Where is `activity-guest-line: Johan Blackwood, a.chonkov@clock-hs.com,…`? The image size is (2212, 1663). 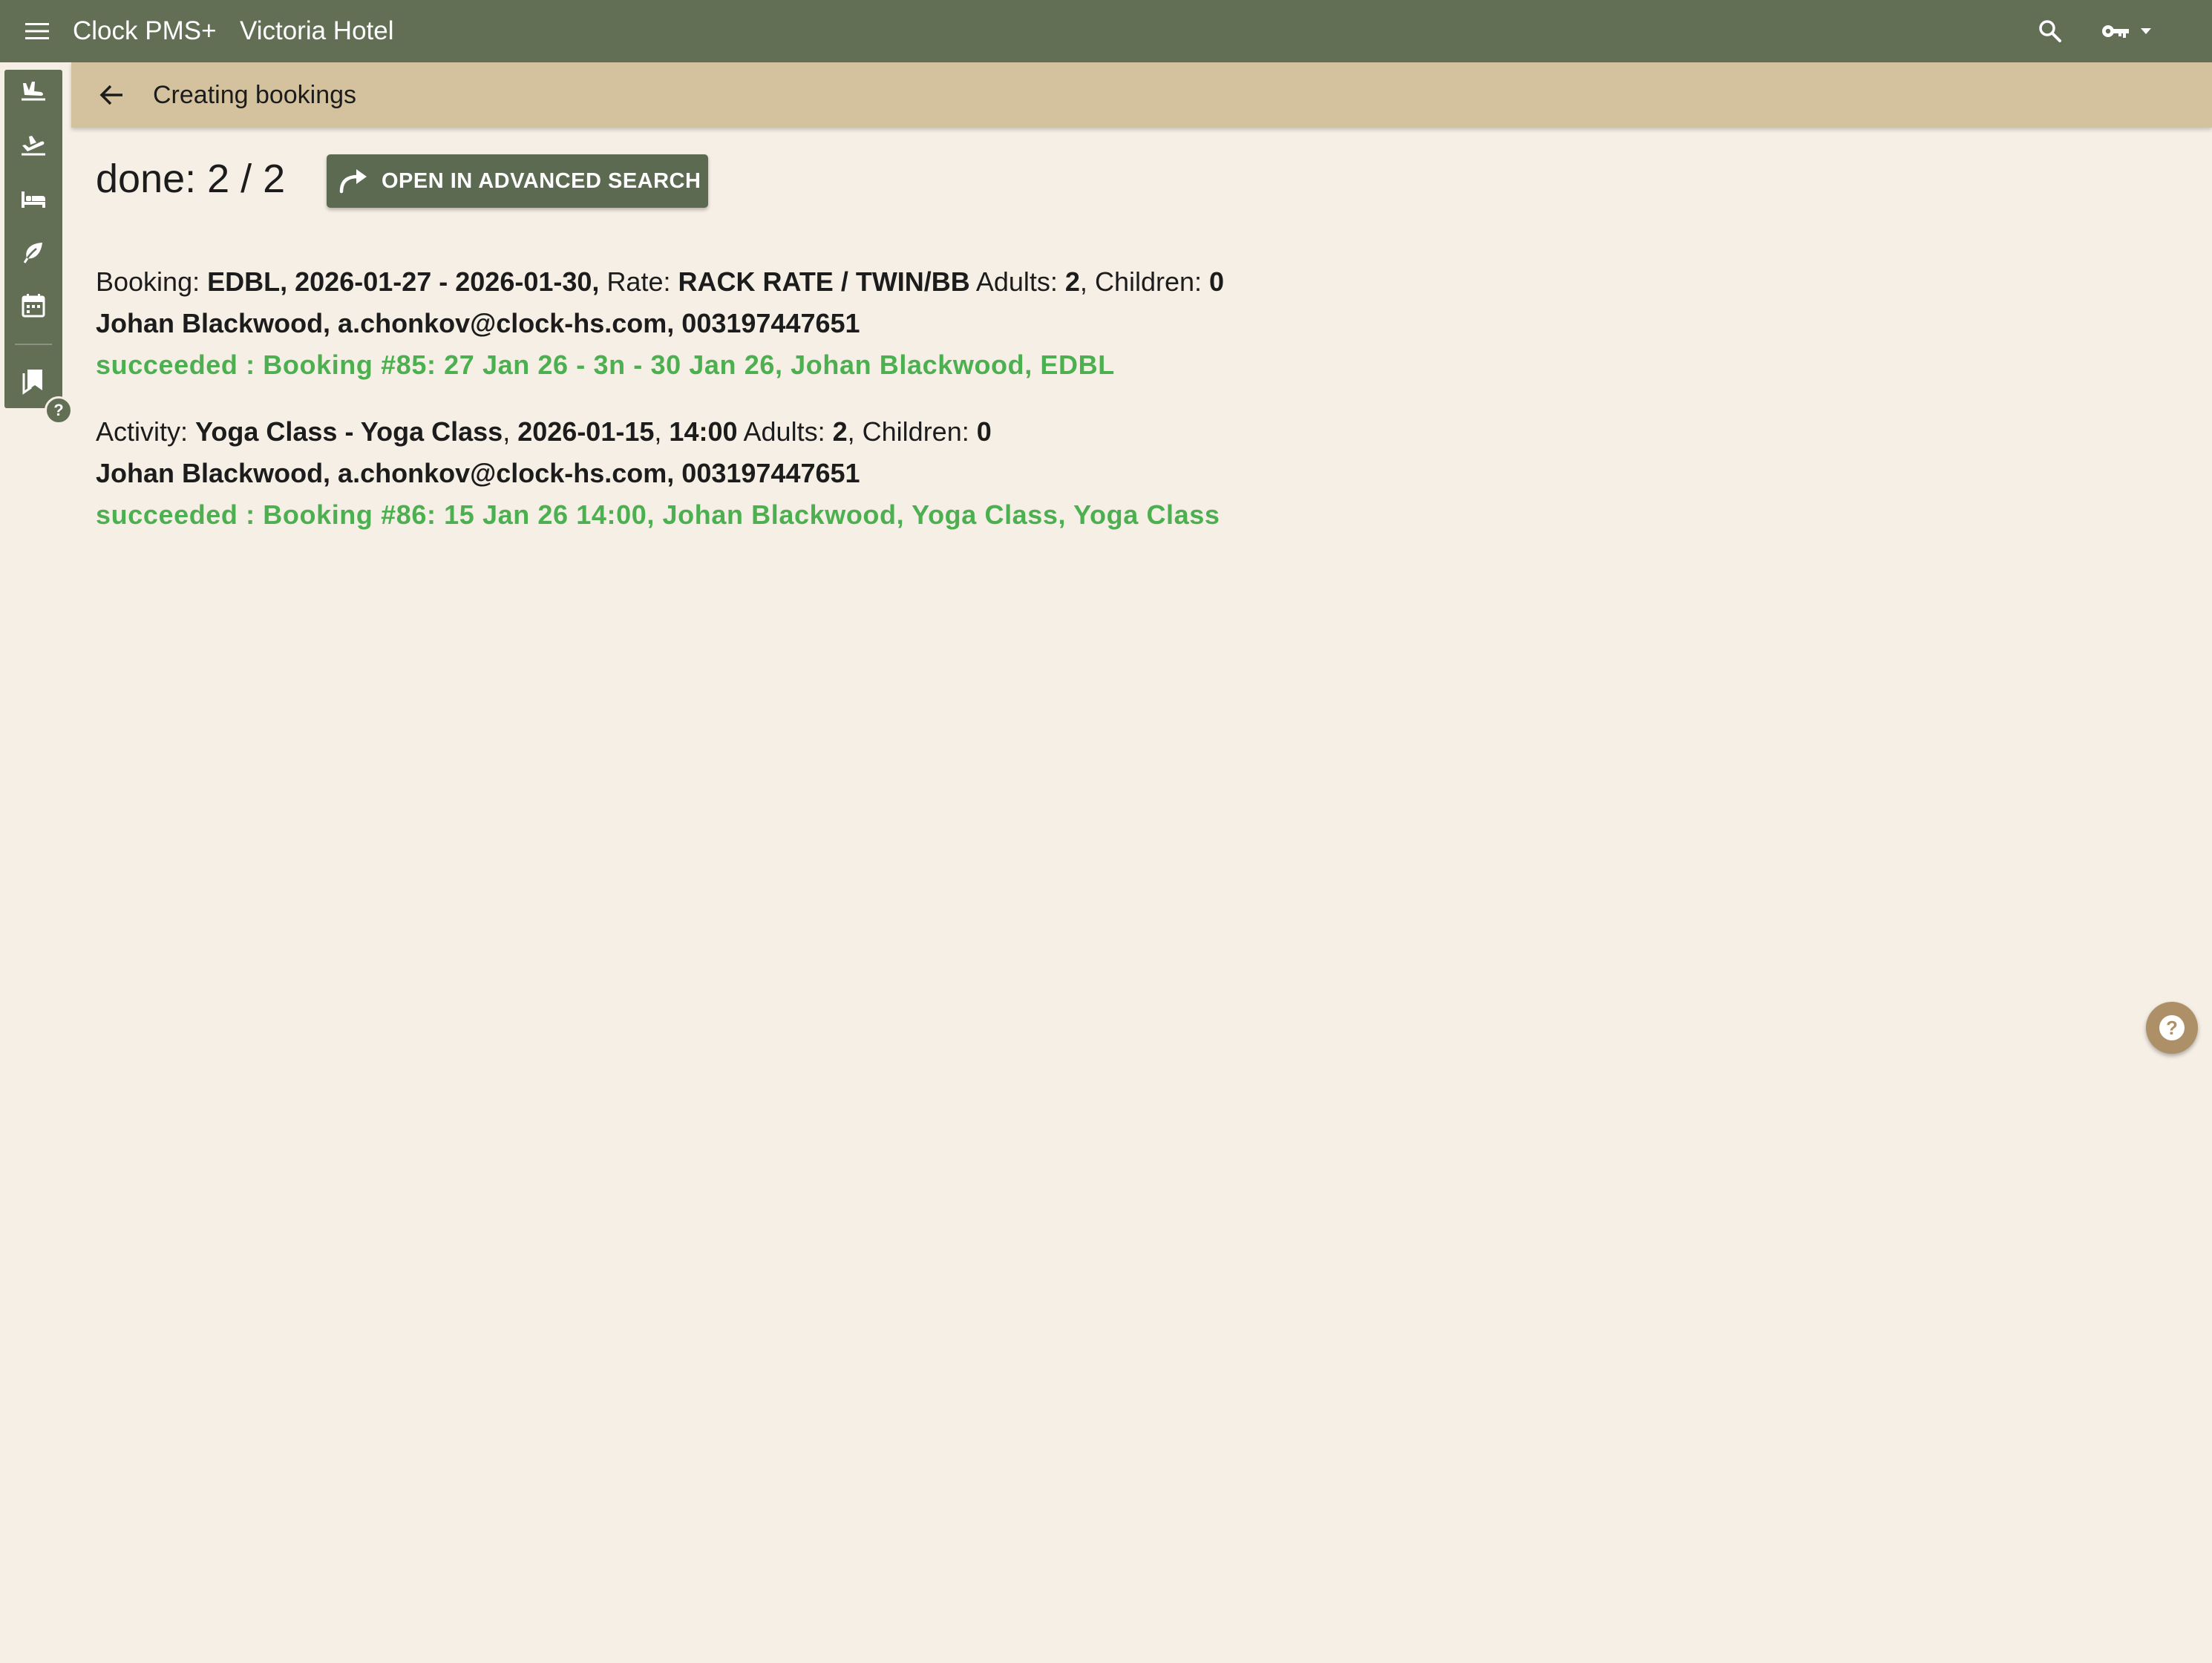
activity-guest-line: Johan Blackwood, a.chonkov@clock-hs.com,… is located at coordinates (658, 473).